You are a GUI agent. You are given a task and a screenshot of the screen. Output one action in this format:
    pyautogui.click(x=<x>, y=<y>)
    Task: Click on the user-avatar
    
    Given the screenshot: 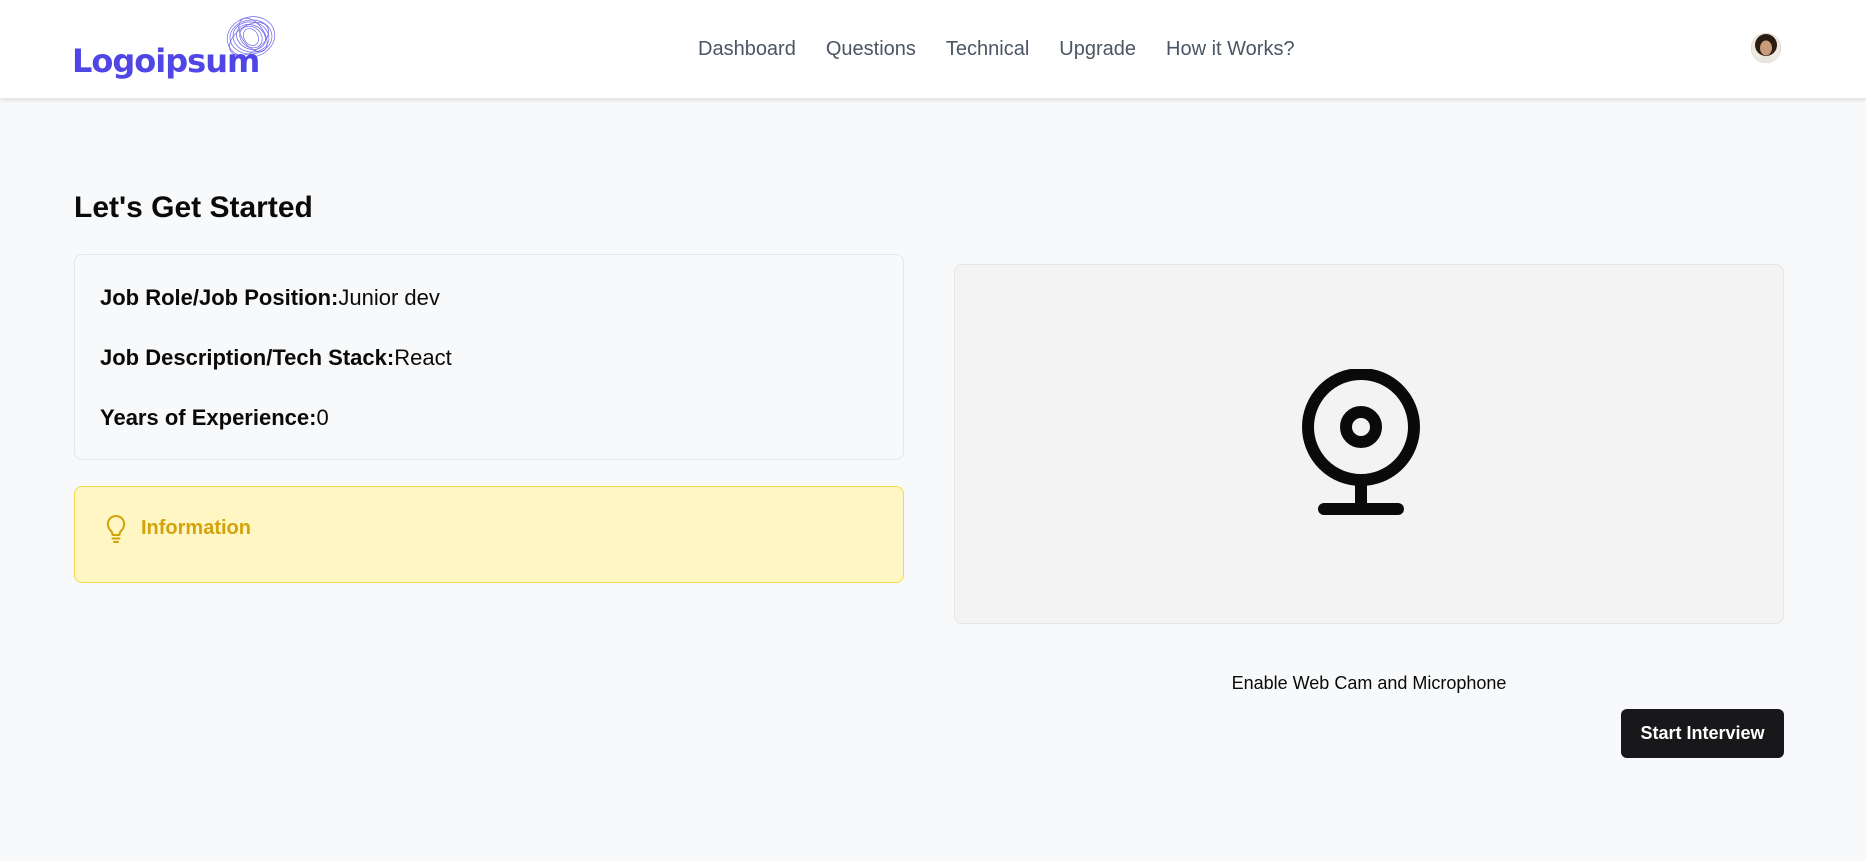 What is the action you would take?
    pyautogui.click(x=1766, y=48)
    